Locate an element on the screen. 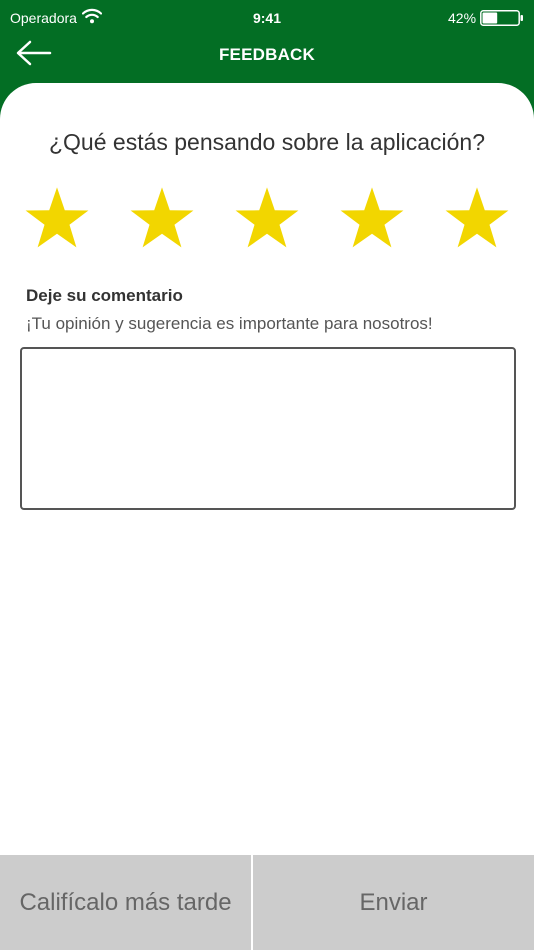 Image resolution: width=534 pixels, height=950 pixels. comment-label: Deje su comentario is located at coordinates (104, 295).